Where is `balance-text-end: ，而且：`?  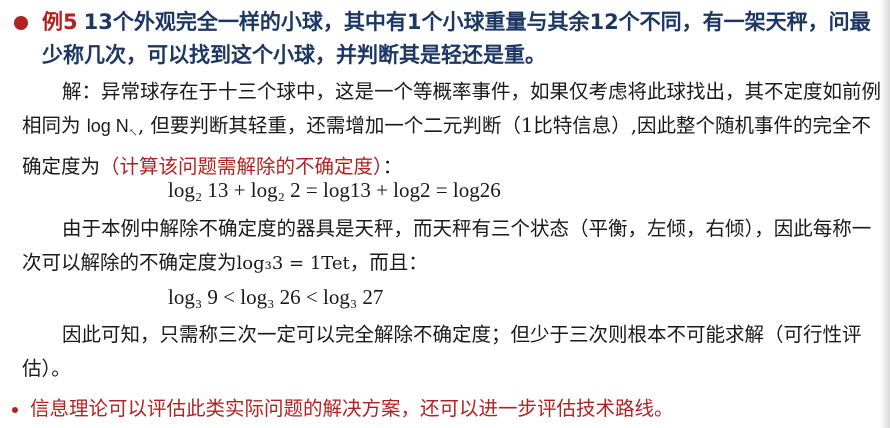 balance-text-end: ，而且： is located at coordinates (388, 262).